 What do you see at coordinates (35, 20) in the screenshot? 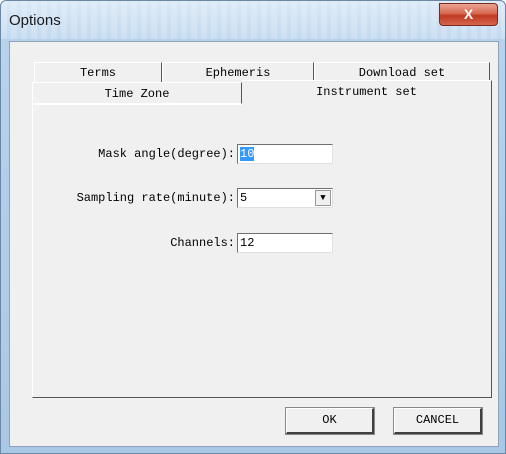
I see `window-title: Options` at bounding box center [35, 20].